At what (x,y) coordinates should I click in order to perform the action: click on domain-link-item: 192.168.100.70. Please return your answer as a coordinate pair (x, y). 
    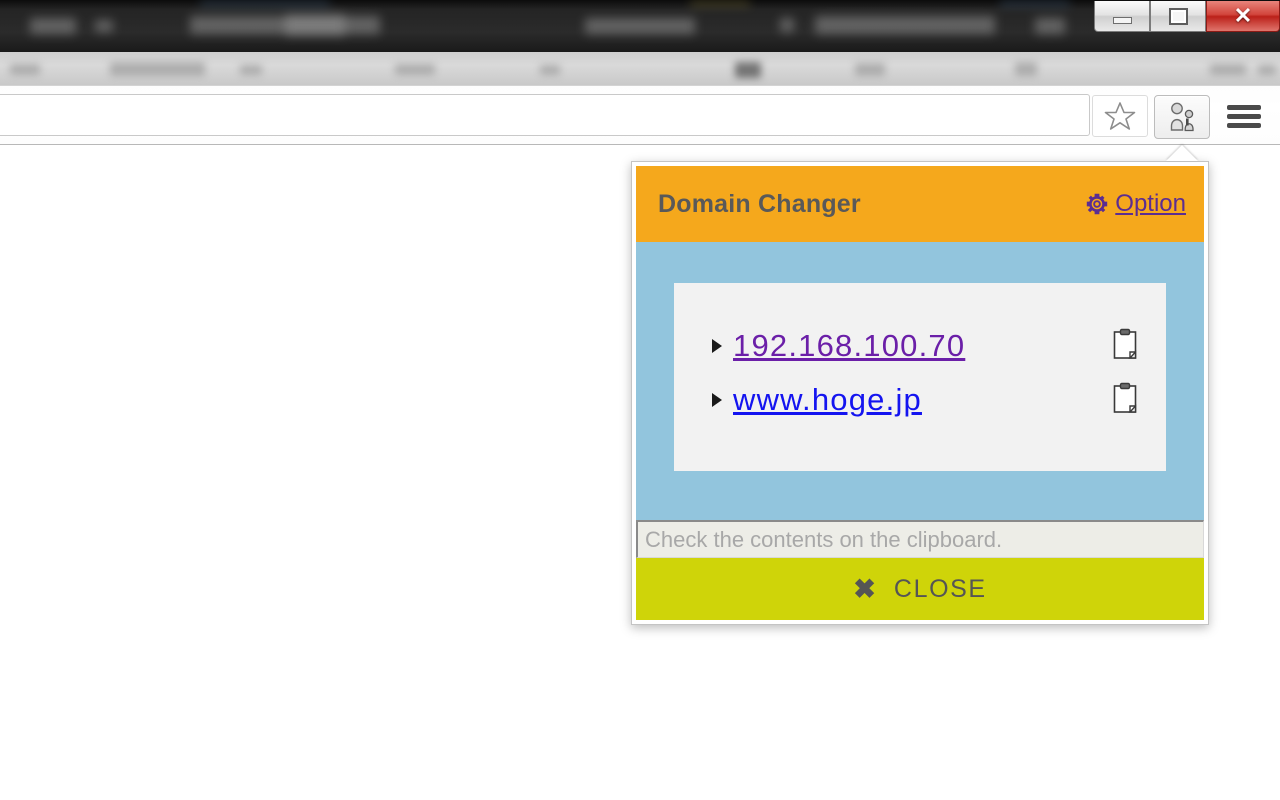
    Looking at the image, I should click on (849, 346).